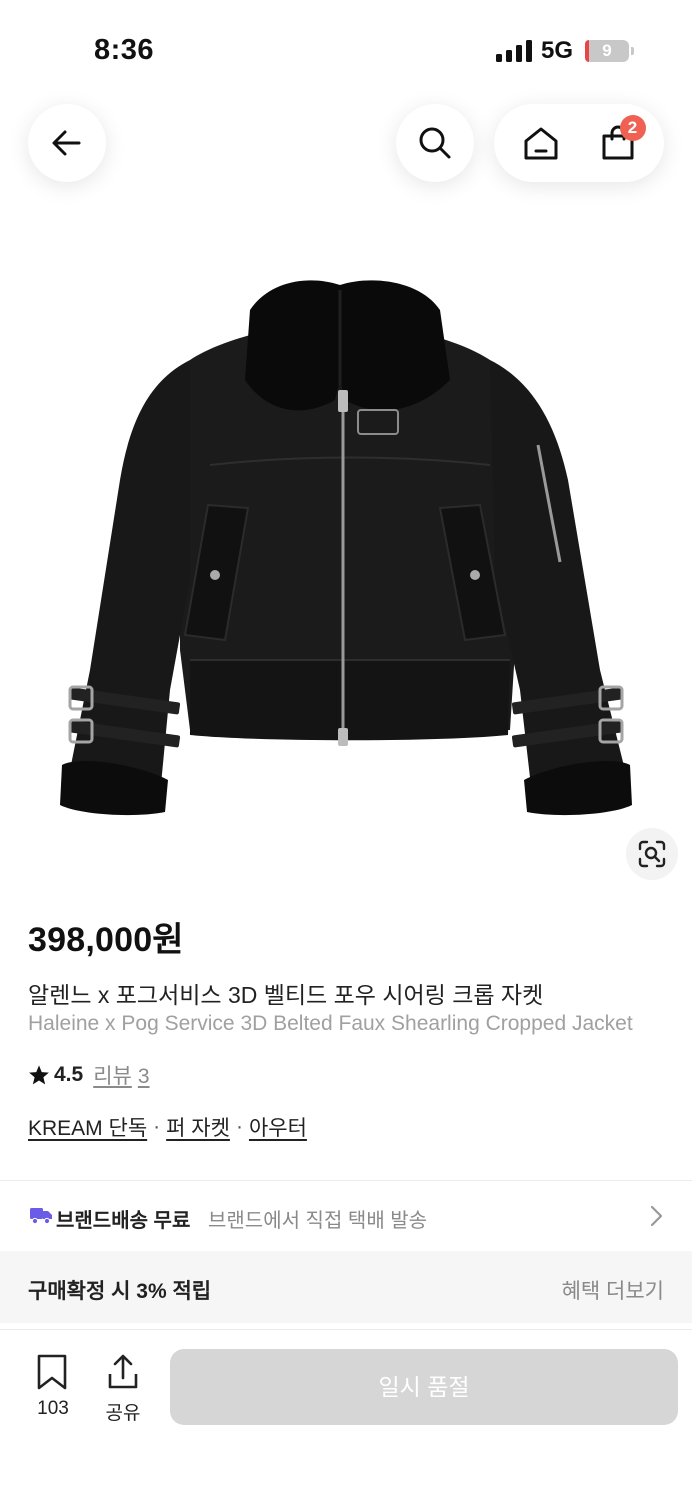  What do you see at coordinates (318, 1221) in the screenshot?
I see `shipping-desc: 브랜드에서 직접 택배 발송` at bounding box center [318, 1221].